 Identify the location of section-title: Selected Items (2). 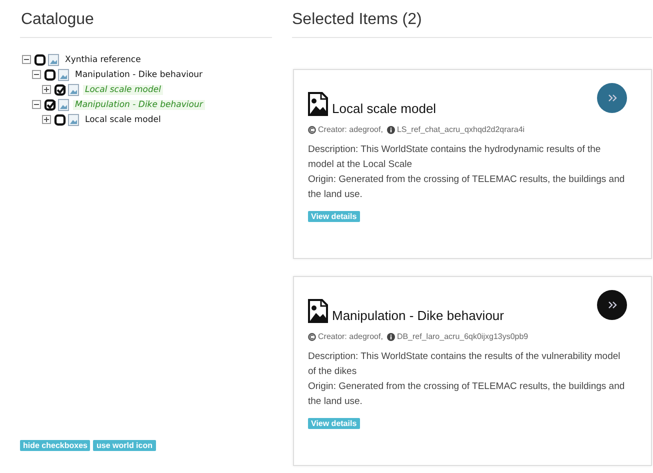
(472, 19).